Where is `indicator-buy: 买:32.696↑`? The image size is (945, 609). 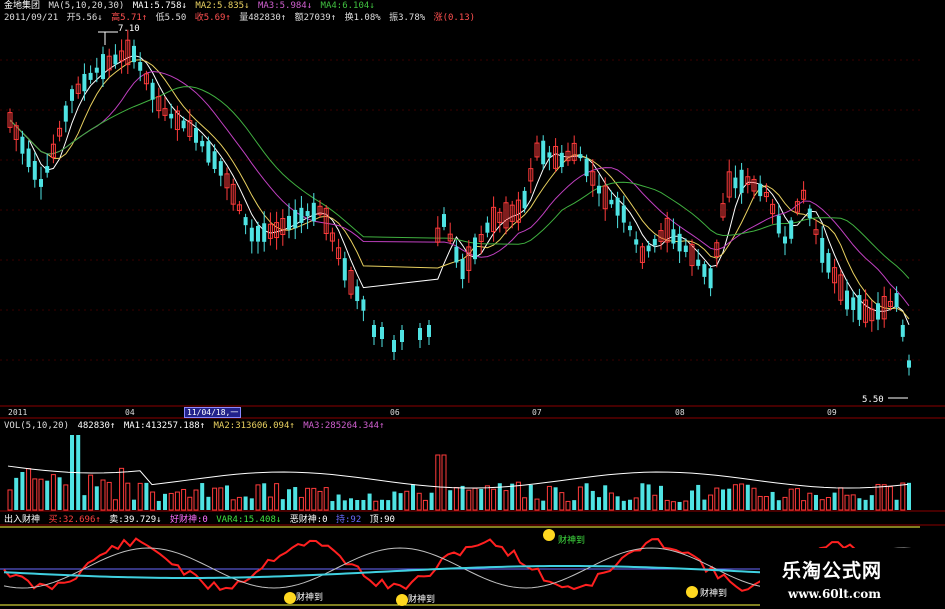 indicator-buy: 买:32.696↑ is located at coordinates (74, 520).